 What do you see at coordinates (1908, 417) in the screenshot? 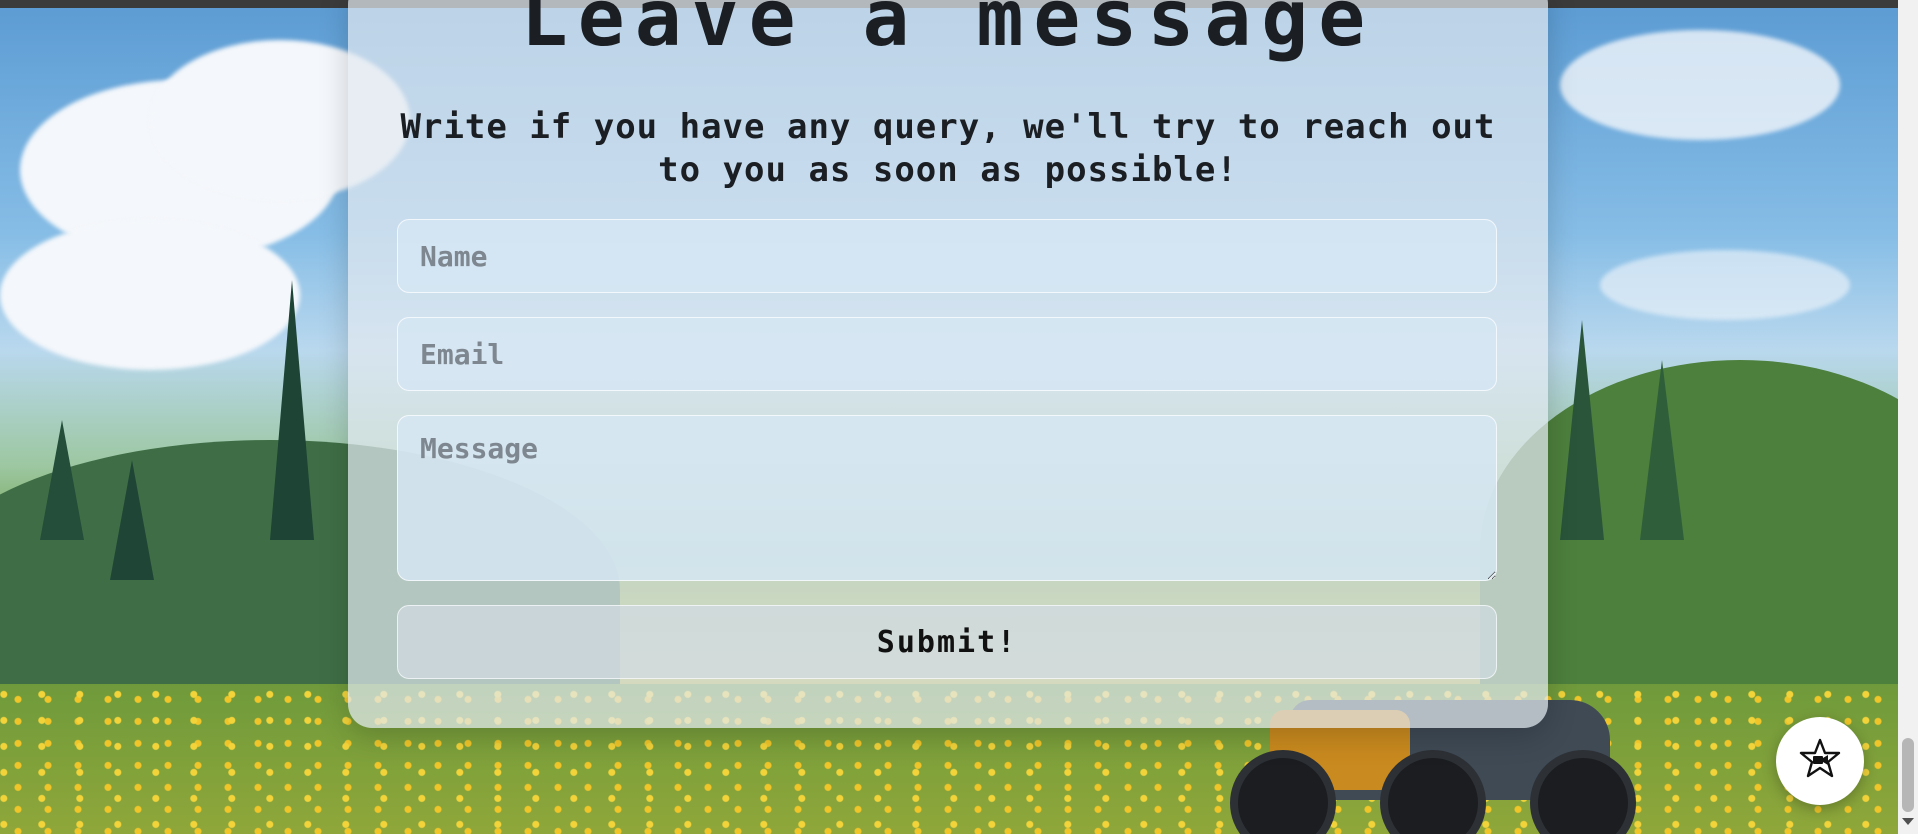
I see `page-scrollbar` at bounding box center [1908, 417].